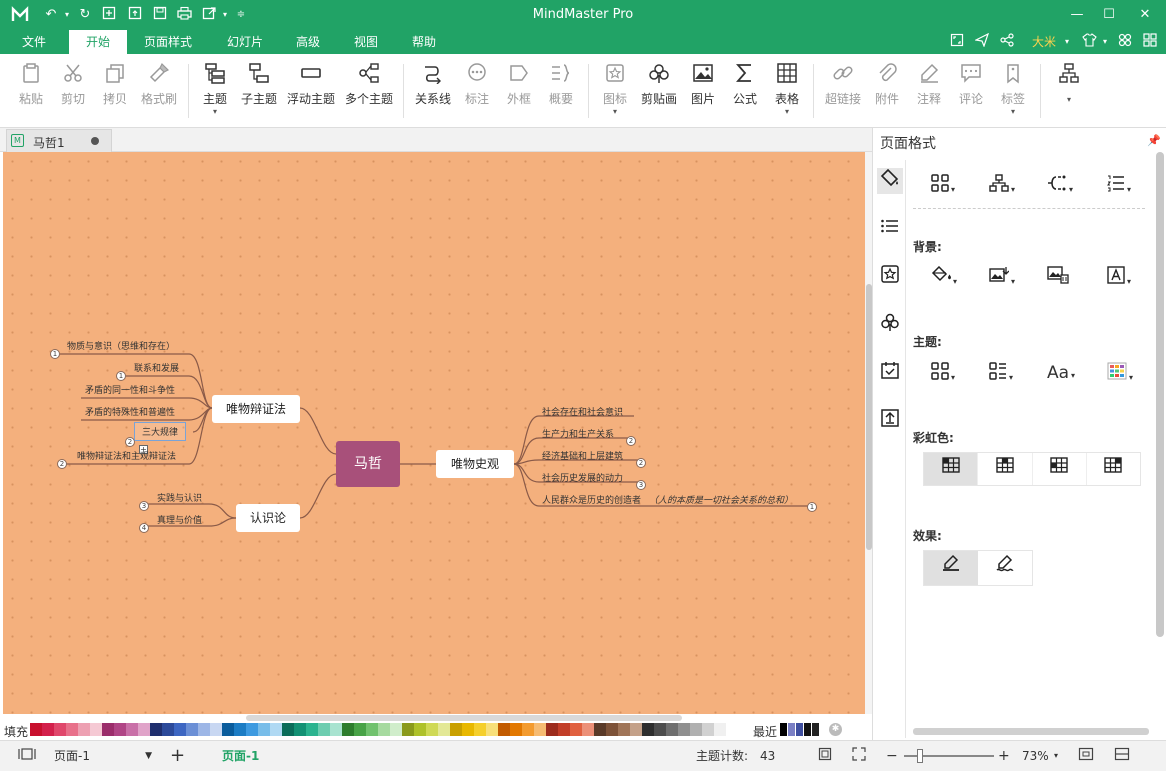  Describe the element at coordinates (582, 477) in the screenshot. I see `subtopic: 社会历史发展的动力` at that location.